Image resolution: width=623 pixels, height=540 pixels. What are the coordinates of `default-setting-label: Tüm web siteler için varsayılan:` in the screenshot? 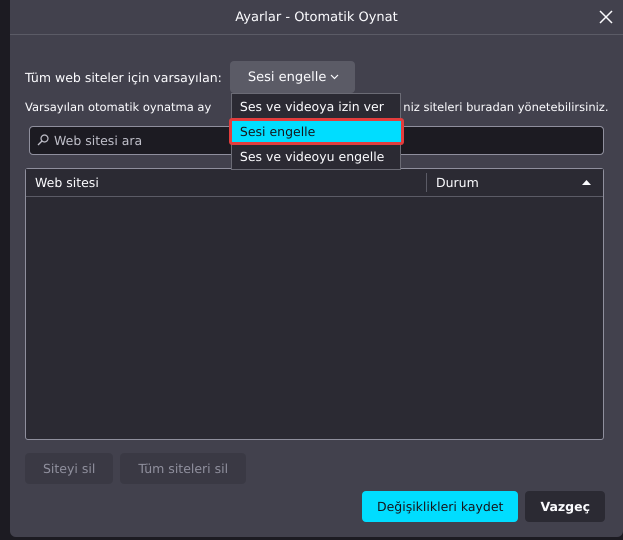 It's located at (123, 77).